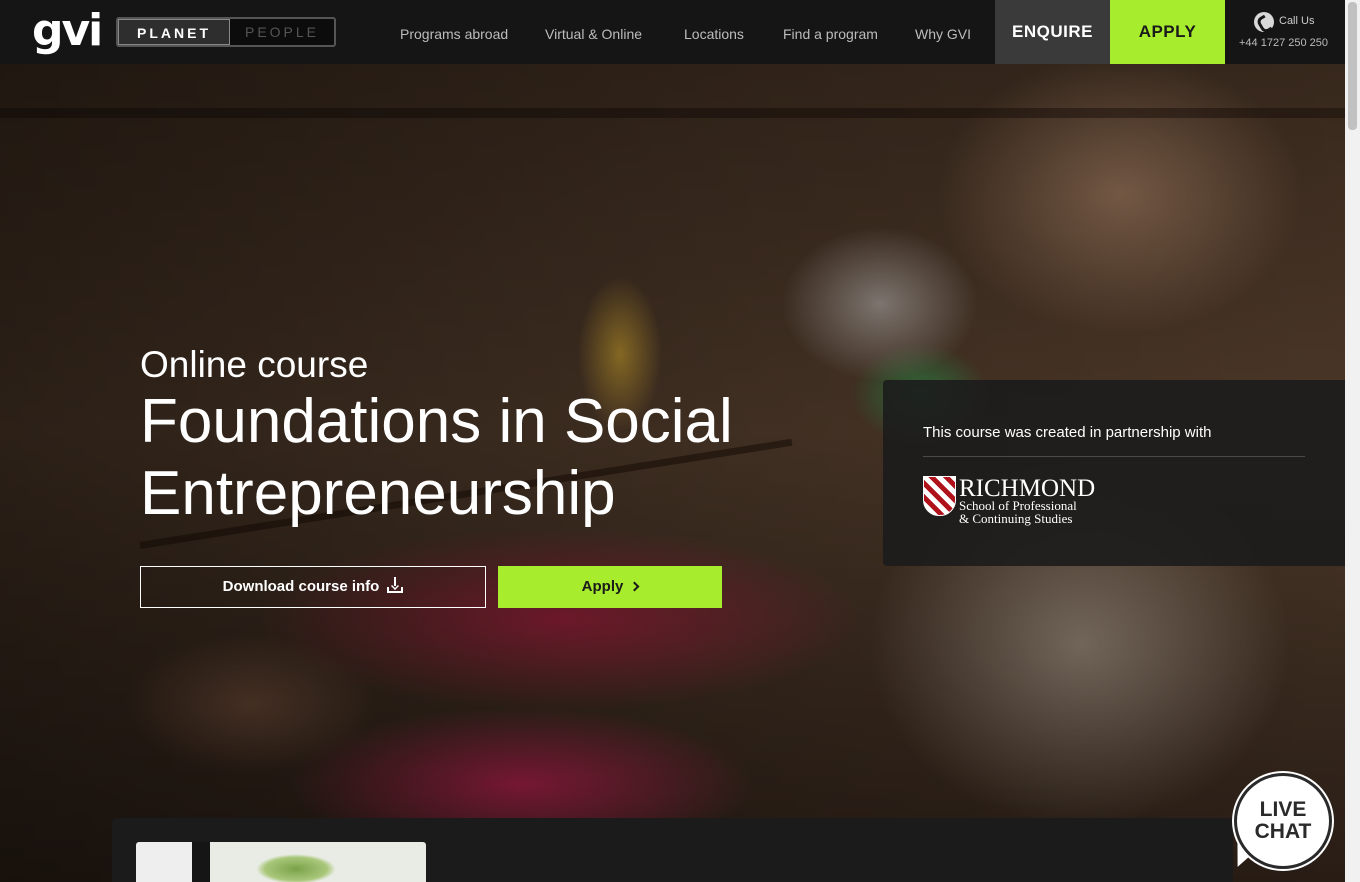 The height and width of the screenshot is (882, 1360). I want to click on nav-programs-abroad: Programs abroad, so click(454, 32).